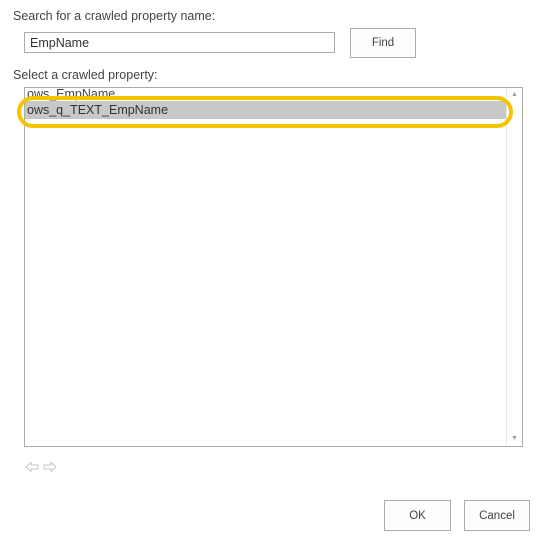 Image resolution: width=537 pixels, height=539 pixels. I want to click on arrow-right-icon, so click(50, 467).